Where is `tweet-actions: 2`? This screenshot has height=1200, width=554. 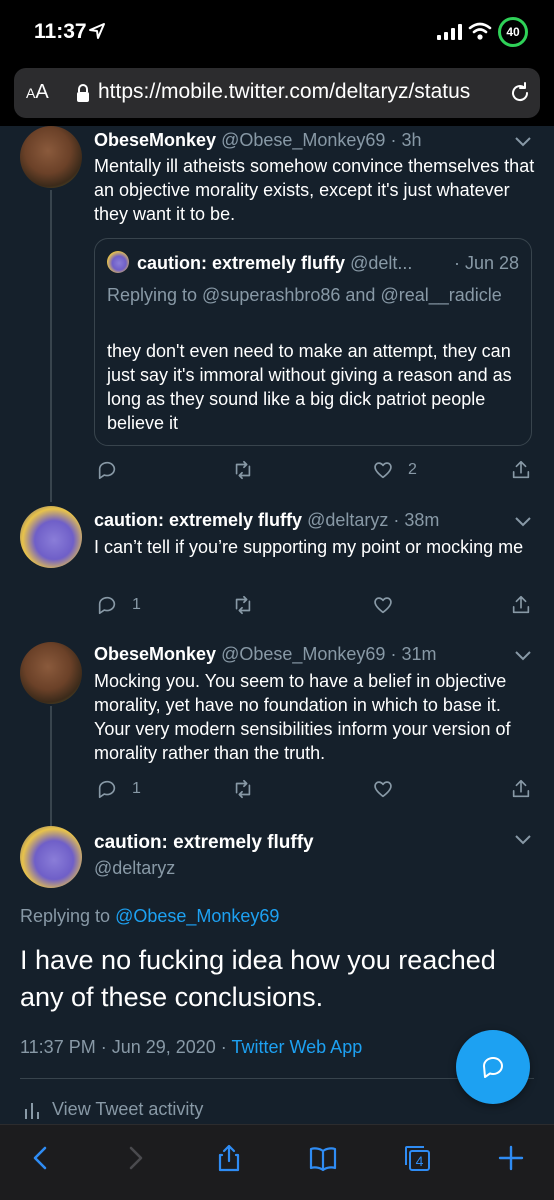 tweet-actions: 2 is located at coordinates (314, 470).